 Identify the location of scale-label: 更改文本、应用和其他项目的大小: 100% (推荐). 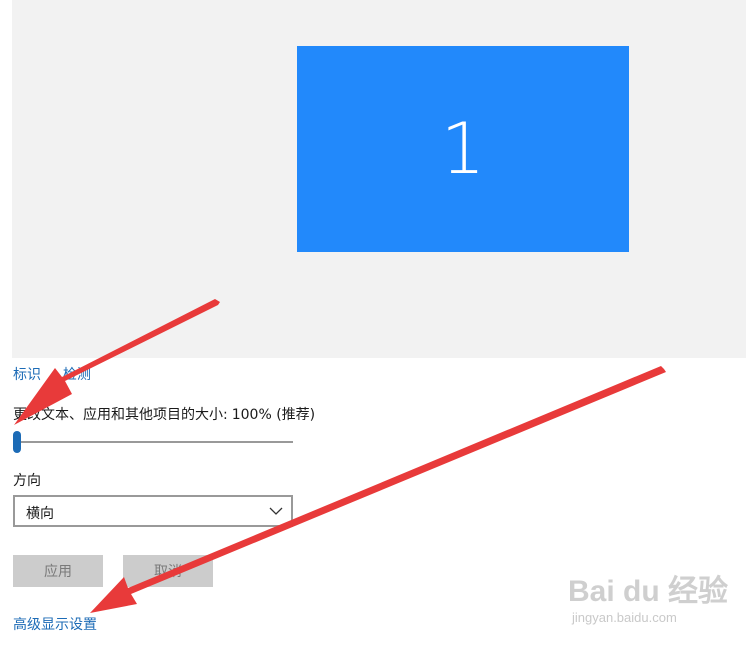
(164, 414).